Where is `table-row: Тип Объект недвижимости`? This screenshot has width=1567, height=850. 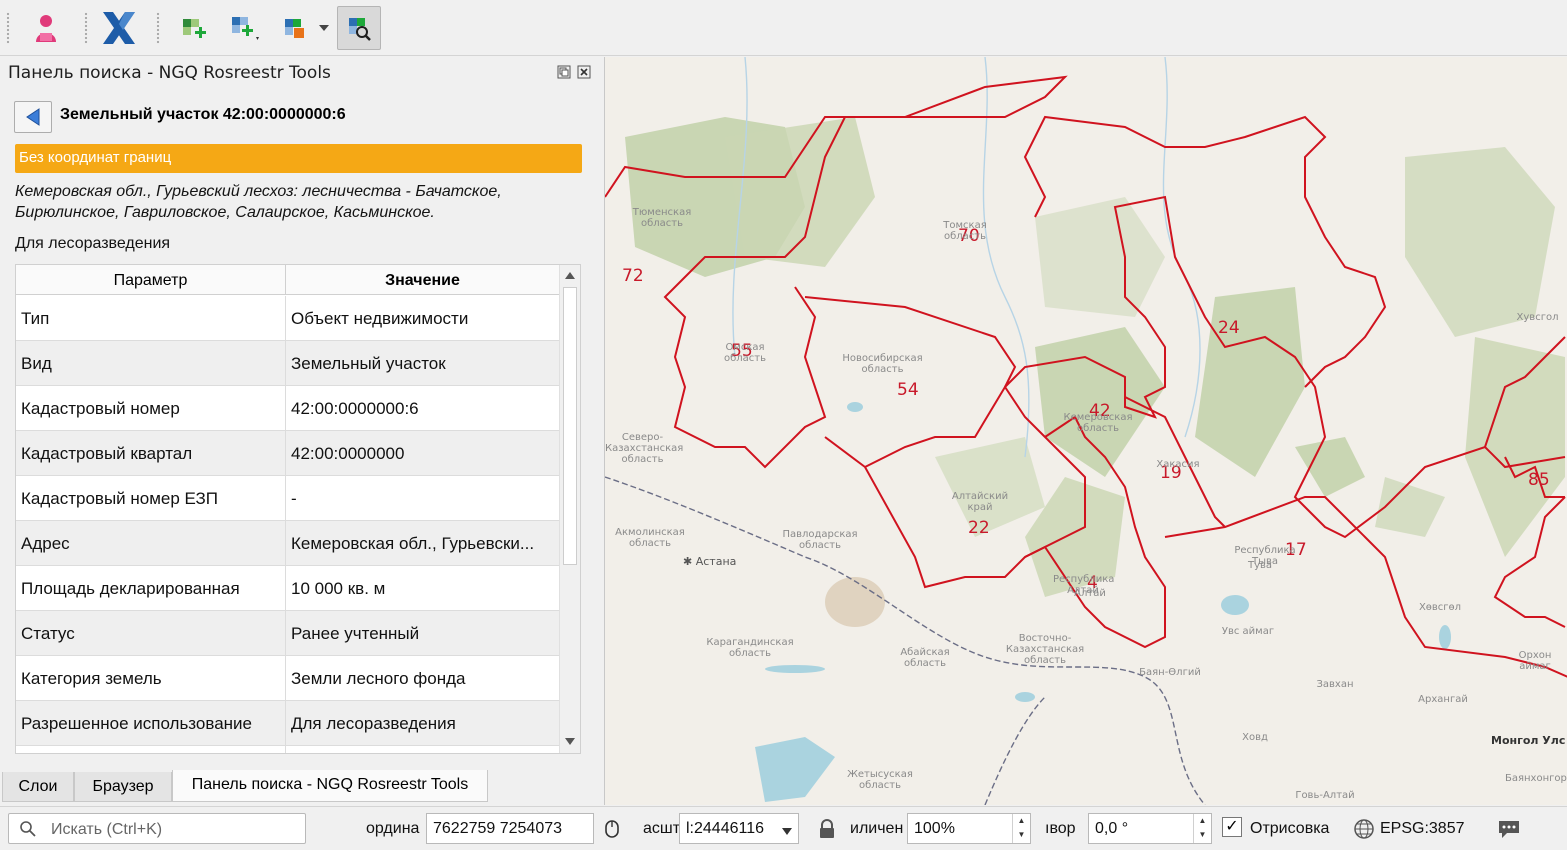 table-row: Тип Объект недвижимости is located at coordinates (287, 318).